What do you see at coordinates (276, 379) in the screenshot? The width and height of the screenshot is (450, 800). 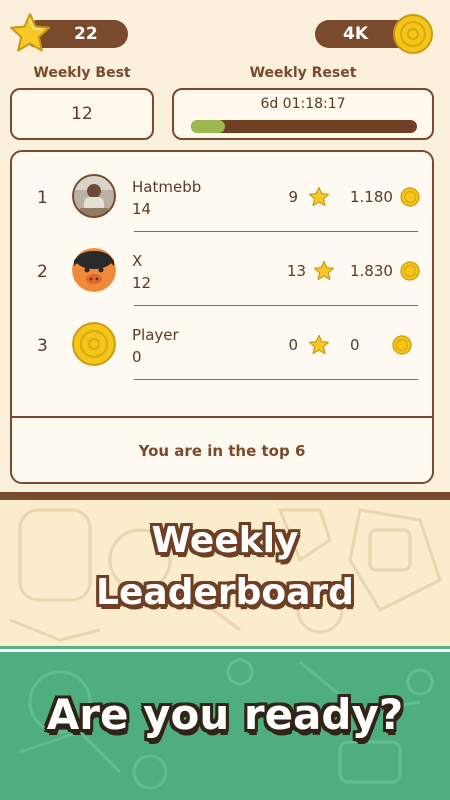 I see `row-divider` at bounding box center [276, 379].